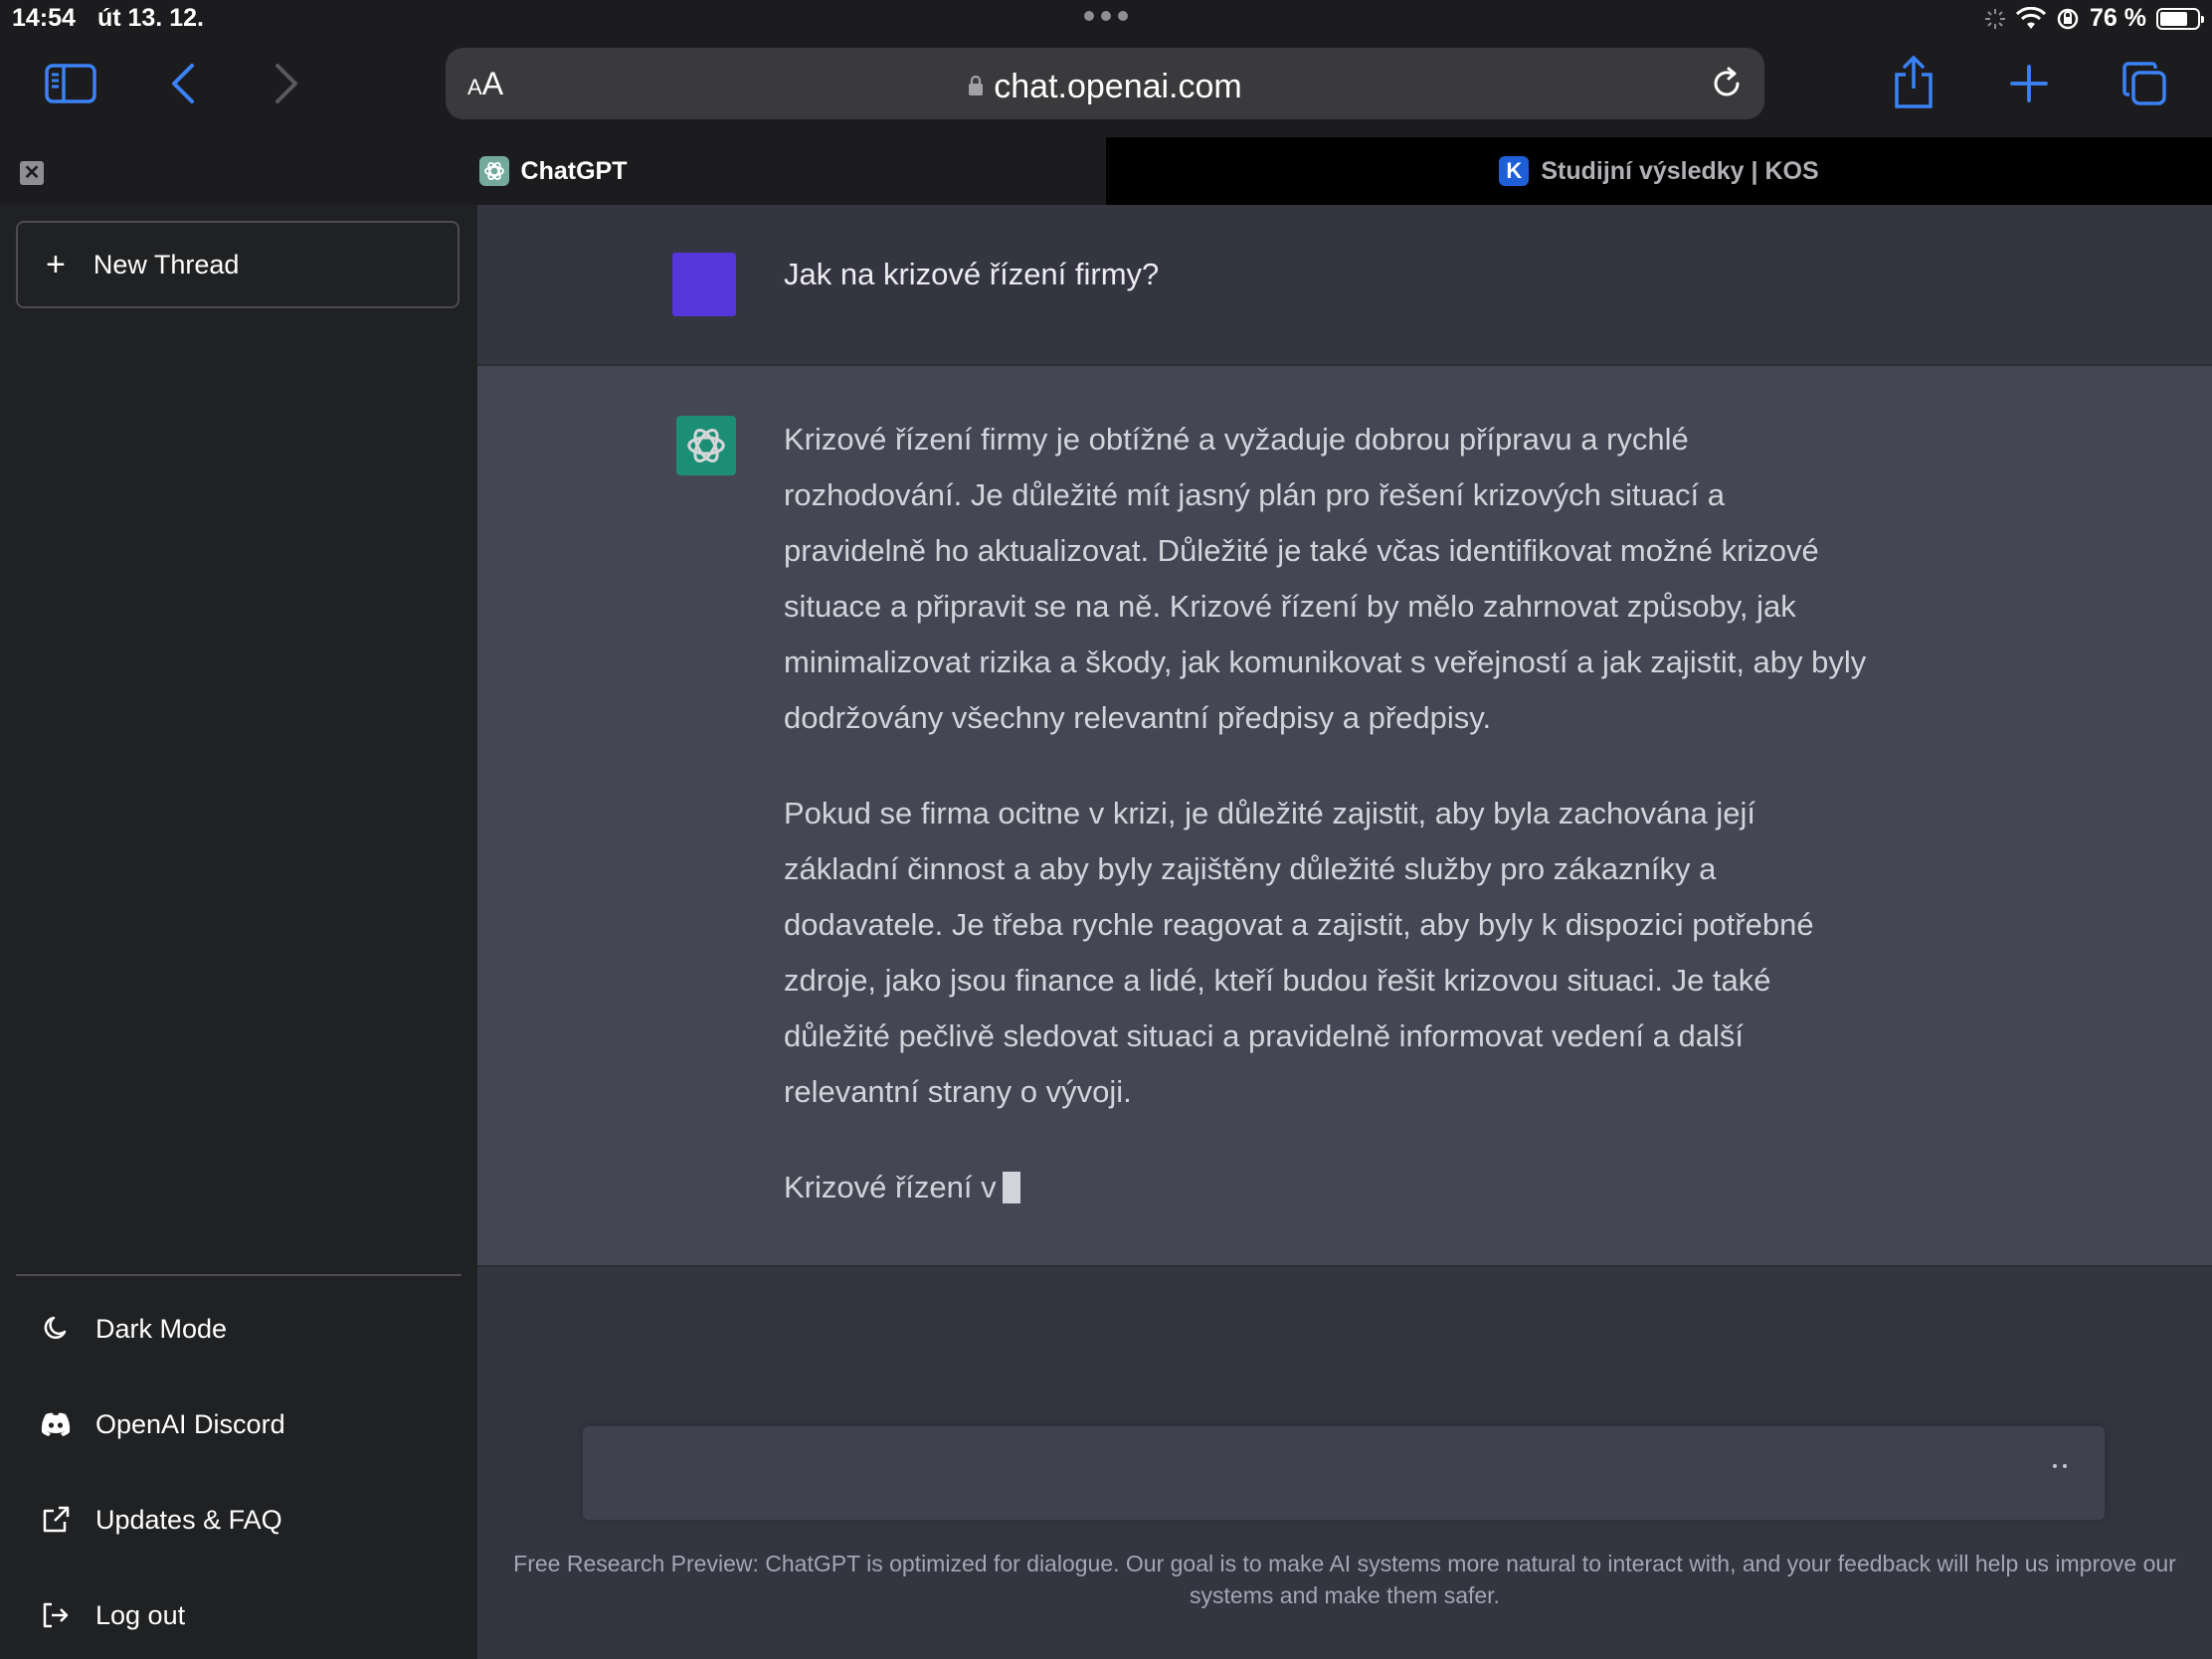  Describe the element at coordinates (183, 83) in the screenshot. I see `back-icon` at that location.